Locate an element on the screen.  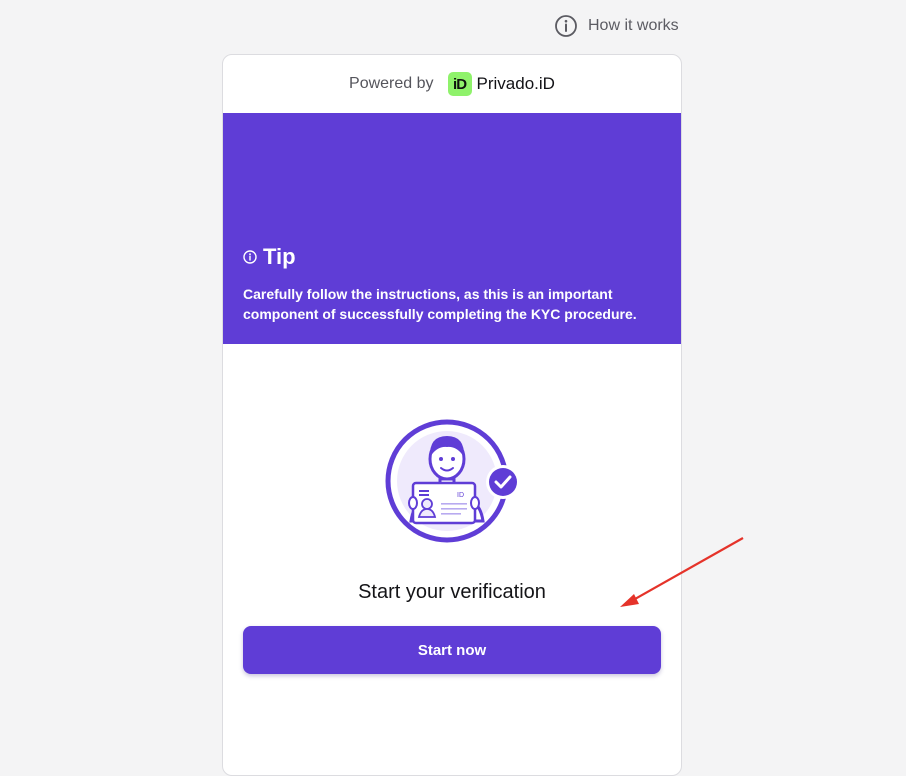
powered-by-bar: Powered by iD Privado.iD is located at coordinates (452, 84).